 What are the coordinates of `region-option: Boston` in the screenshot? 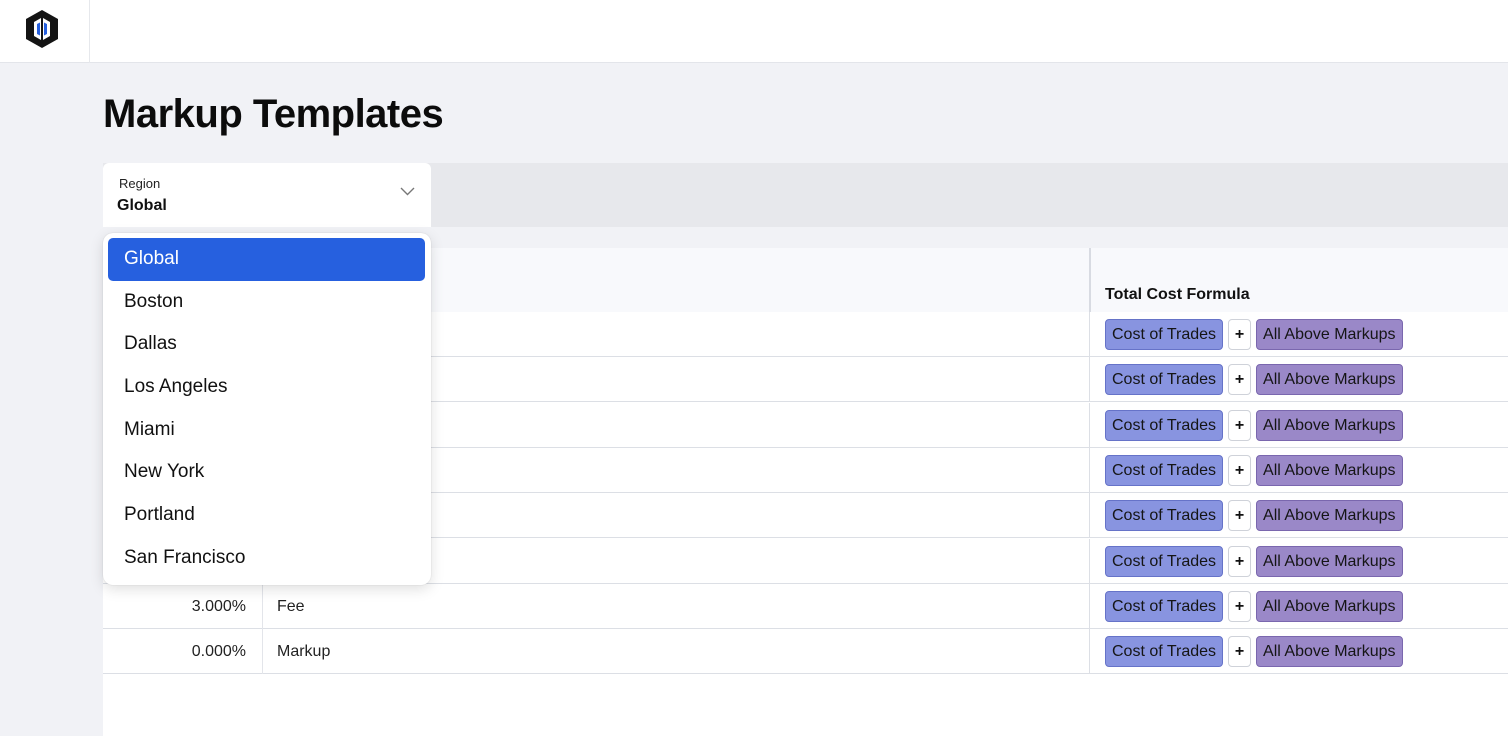 It's located at (266, 302).